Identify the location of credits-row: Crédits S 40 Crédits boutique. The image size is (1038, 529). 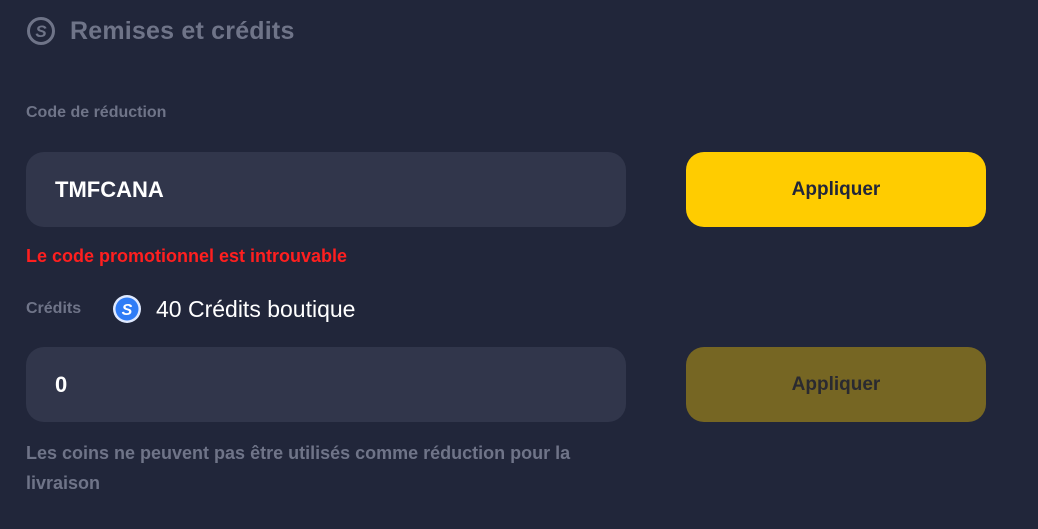
(190, 309).